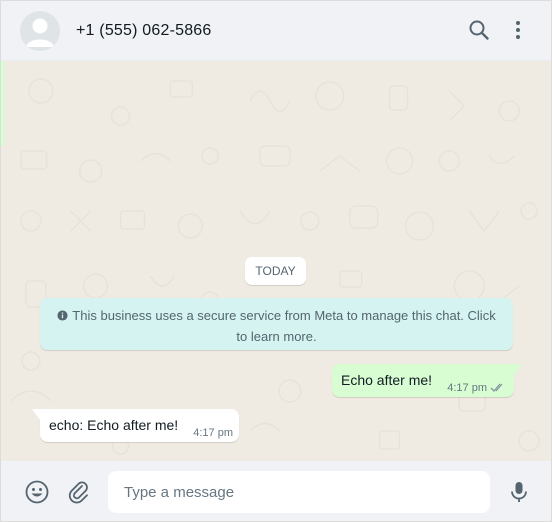 This screenshot has width=552, height=522. What do you see at coordinates (144, 31) in the screenshot?
I see `contact-name: +1 (555) 062-5866` at bounding box center [144, 31].